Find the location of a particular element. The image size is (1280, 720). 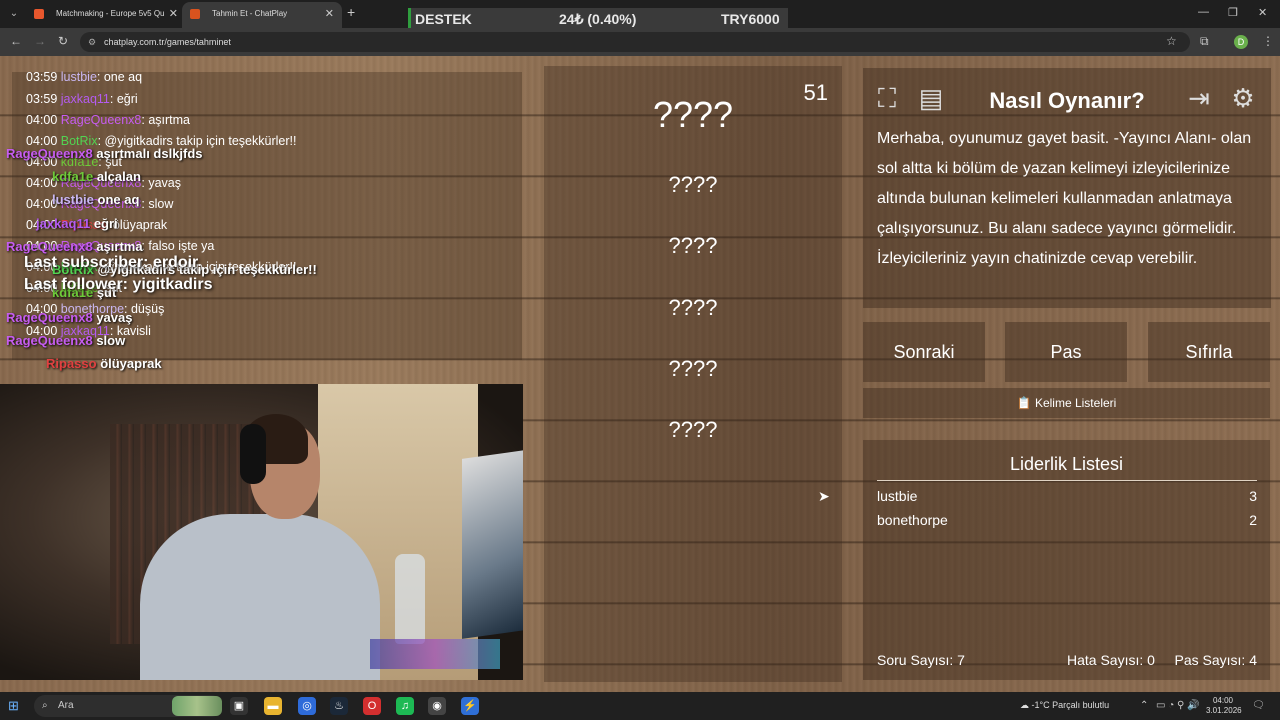

overlay-chat-message: Ripasso ölüyaprak is located at coordinates (104, 363).